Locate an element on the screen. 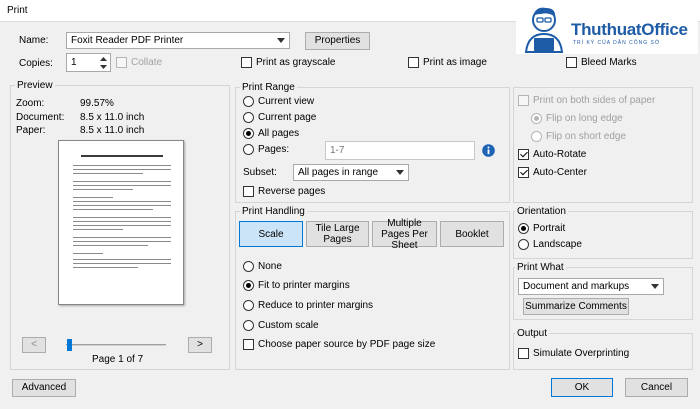 The height and width of the screenshot is (409, 700). subset-select: All pages in range is located at coordinates (351, 172).